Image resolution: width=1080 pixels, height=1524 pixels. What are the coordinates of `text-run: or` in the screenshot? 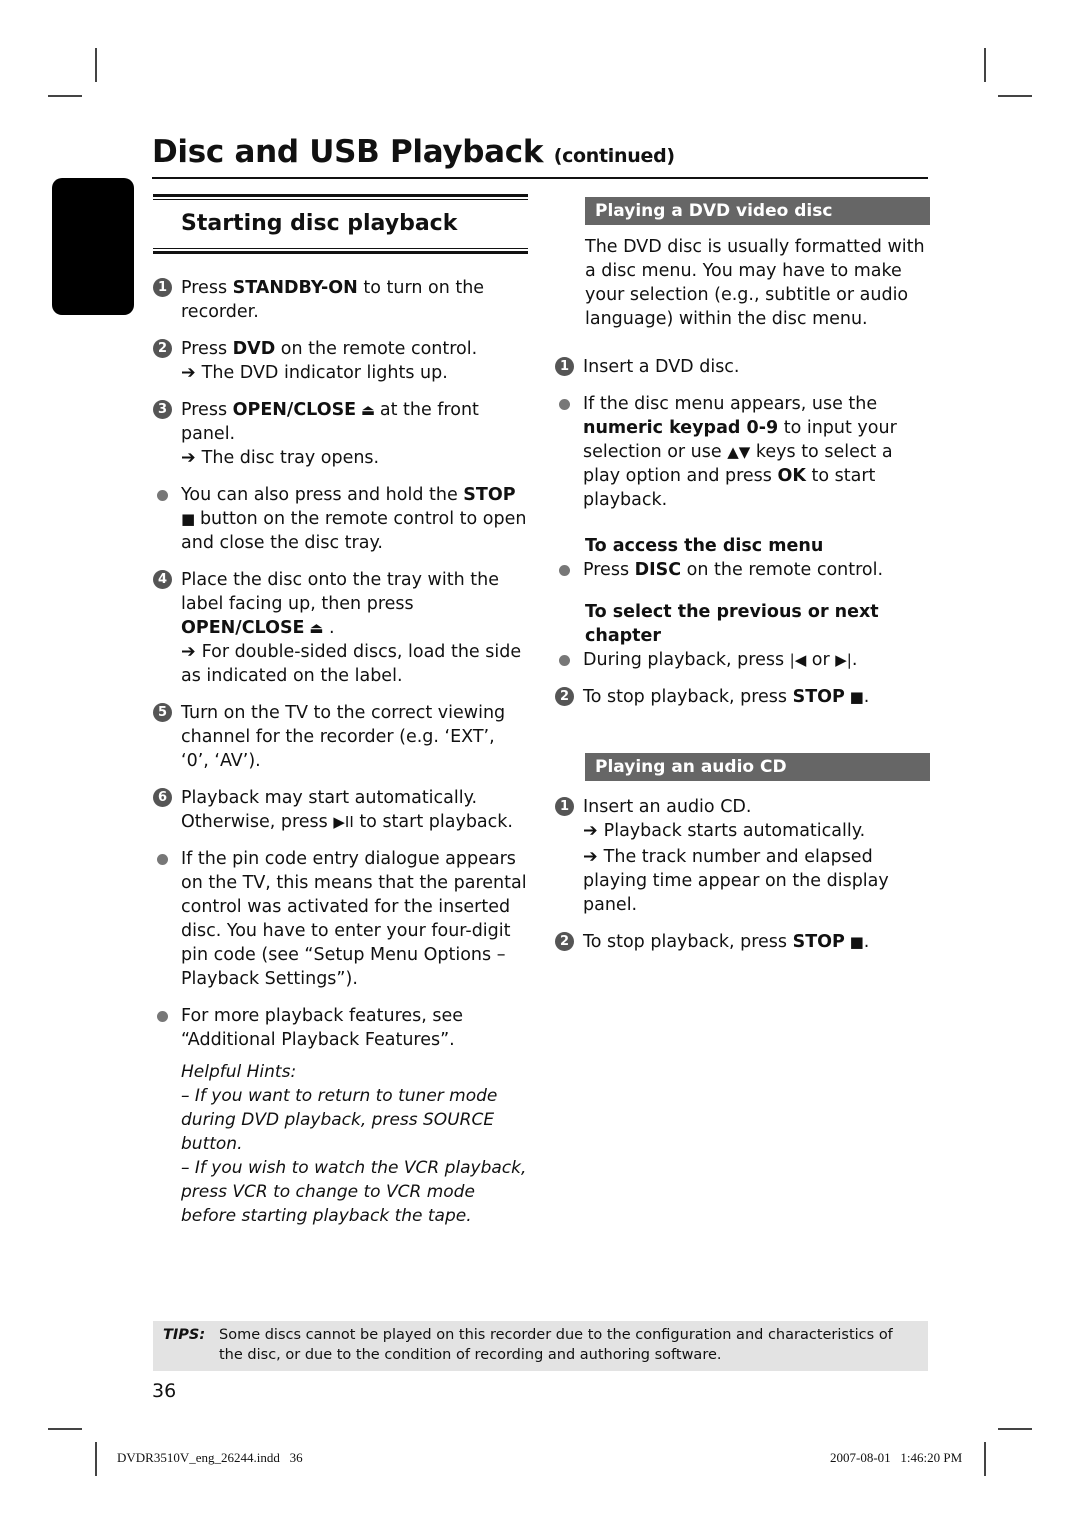 It's located at (821, 660).